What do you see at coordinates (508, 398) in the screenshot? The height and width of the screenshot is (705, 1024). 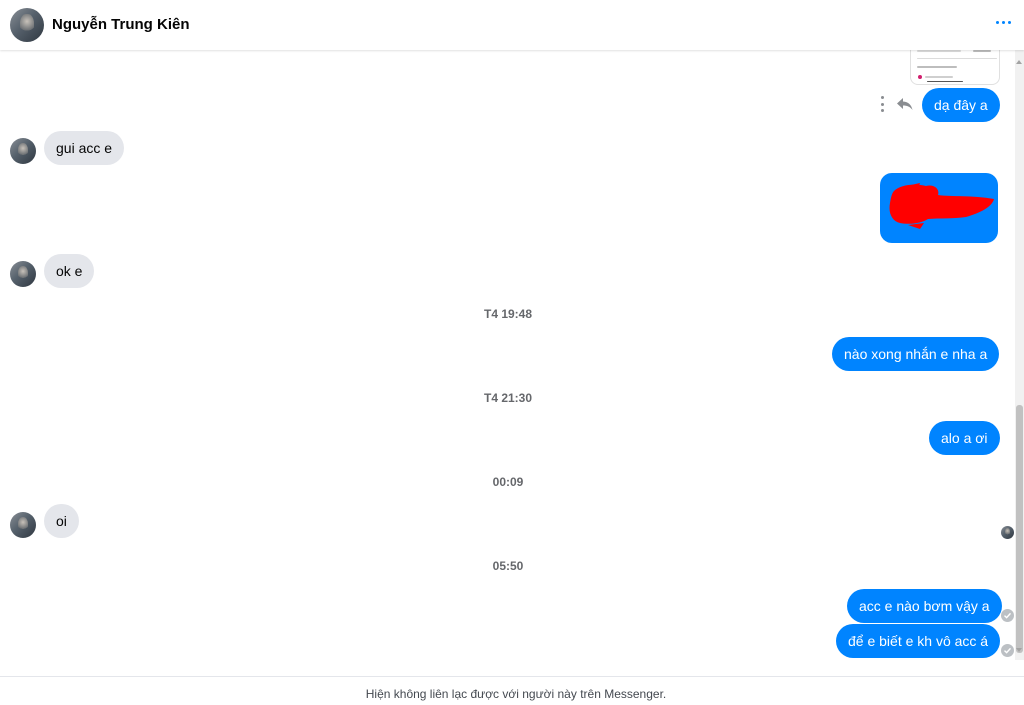 I see `timestamp-divider: T4 21:30` at bounding box center [508, 398].